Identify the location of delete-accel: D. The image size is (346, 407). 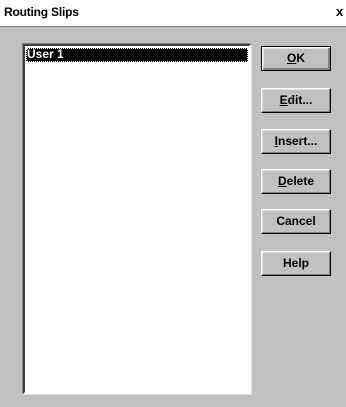
(282, 181).